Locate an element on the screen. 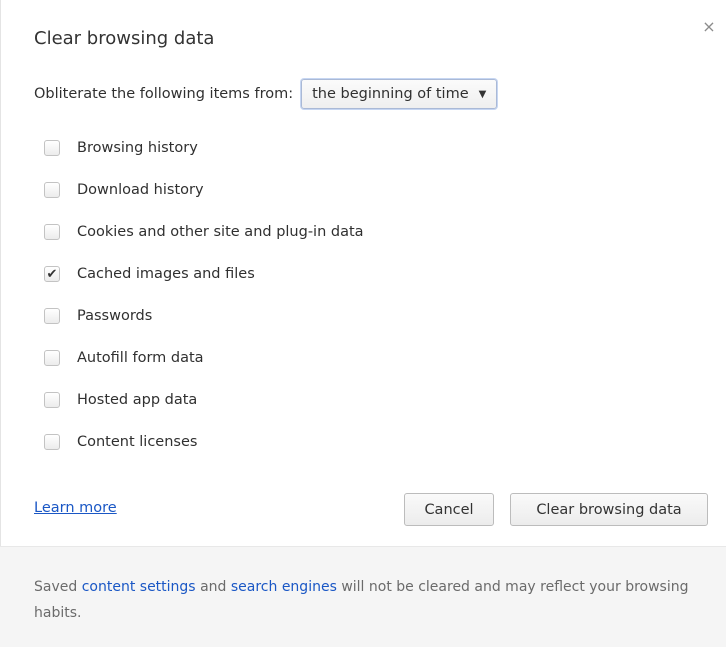 This screenshot has width=726, height=647. option-hosted-app-data: Hosted app data is located at coordinates (203, 400).